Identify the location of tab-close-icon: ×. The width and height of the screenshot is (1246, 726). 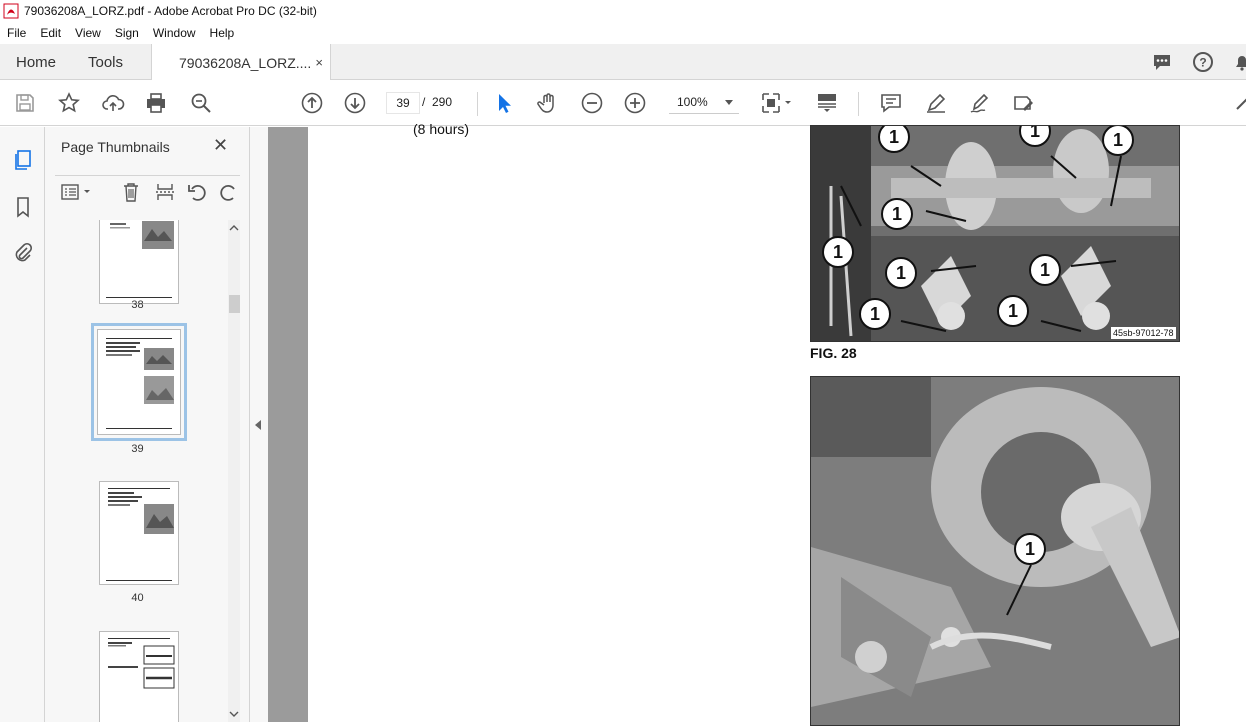
(319, 62).